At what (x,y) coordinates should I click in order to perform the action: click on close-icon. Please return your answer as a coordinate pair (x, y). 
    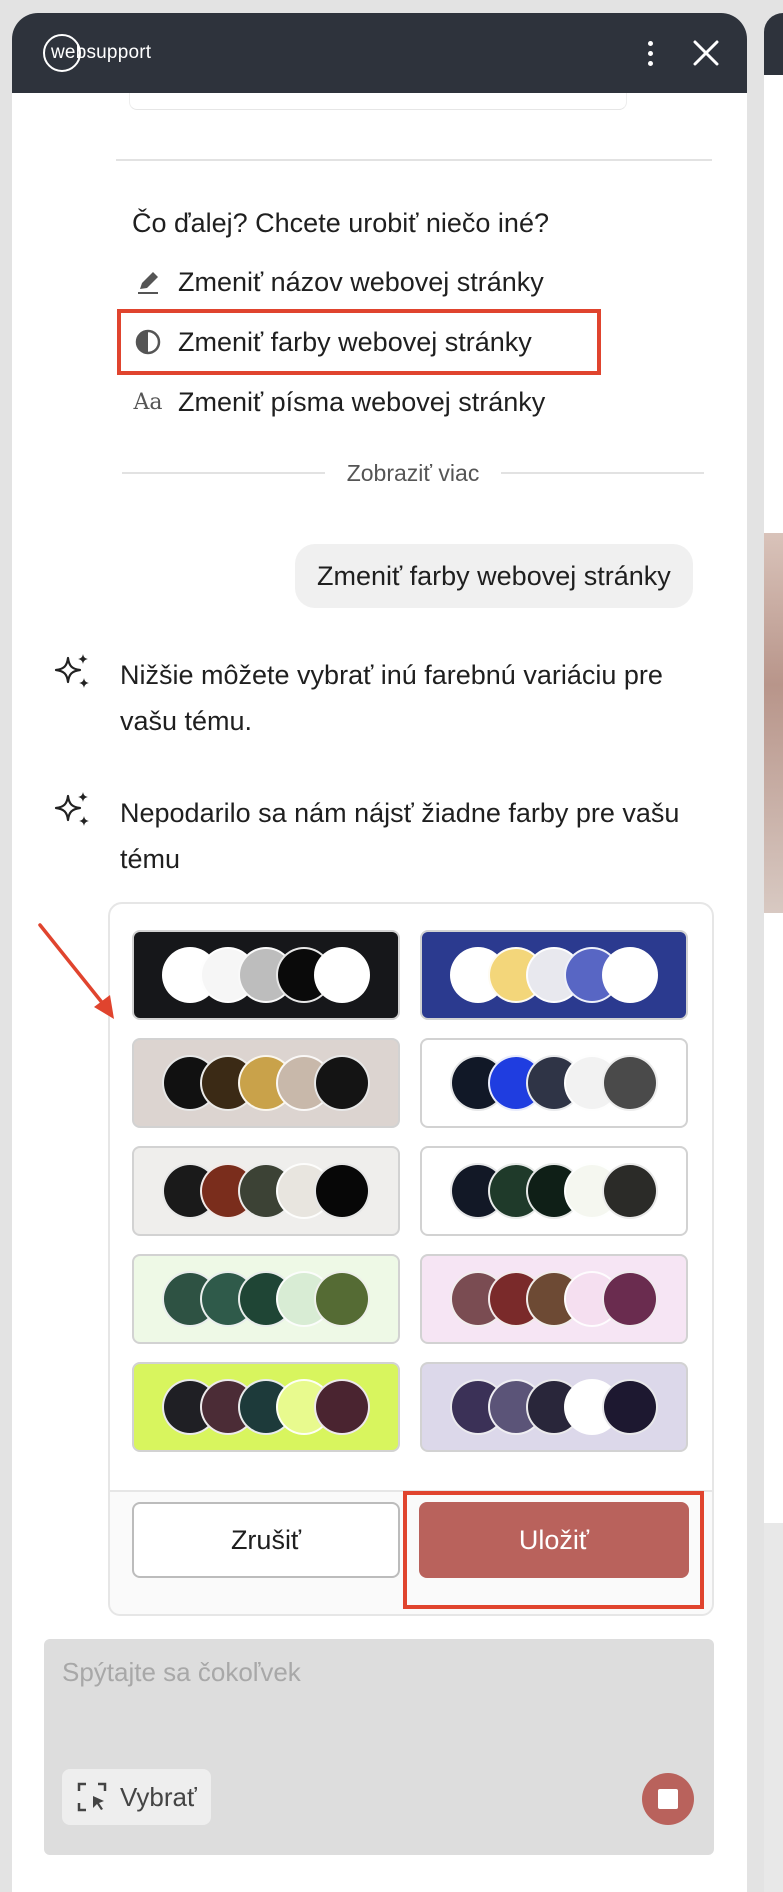
    Looking at the image, I should click on (706, 53).